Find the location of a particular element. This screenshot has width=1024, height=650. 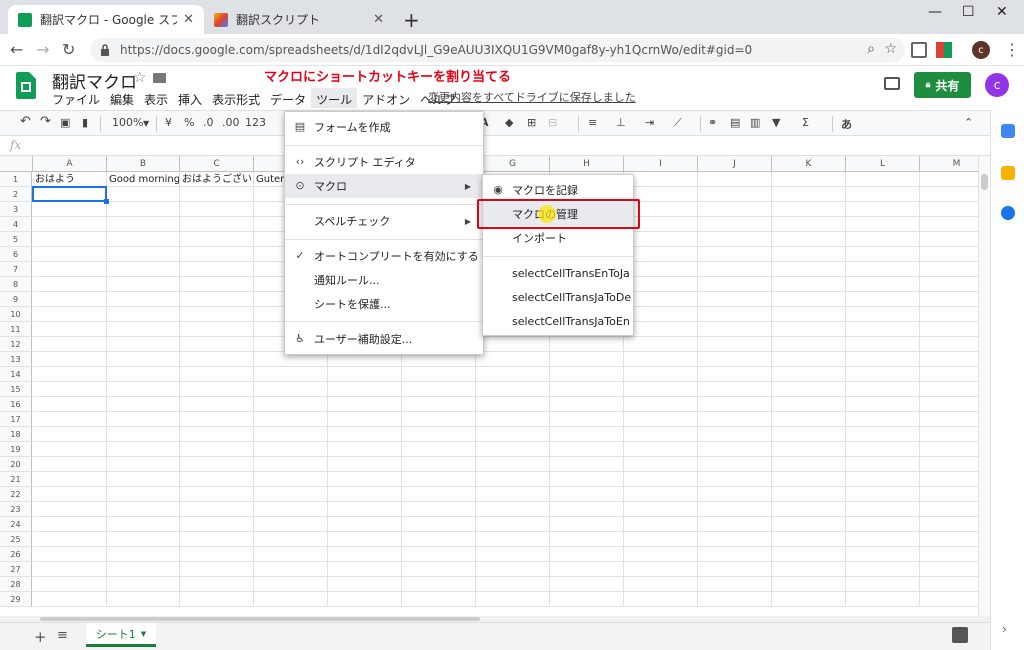

cell-a19 is located at coordinates (70, 449).